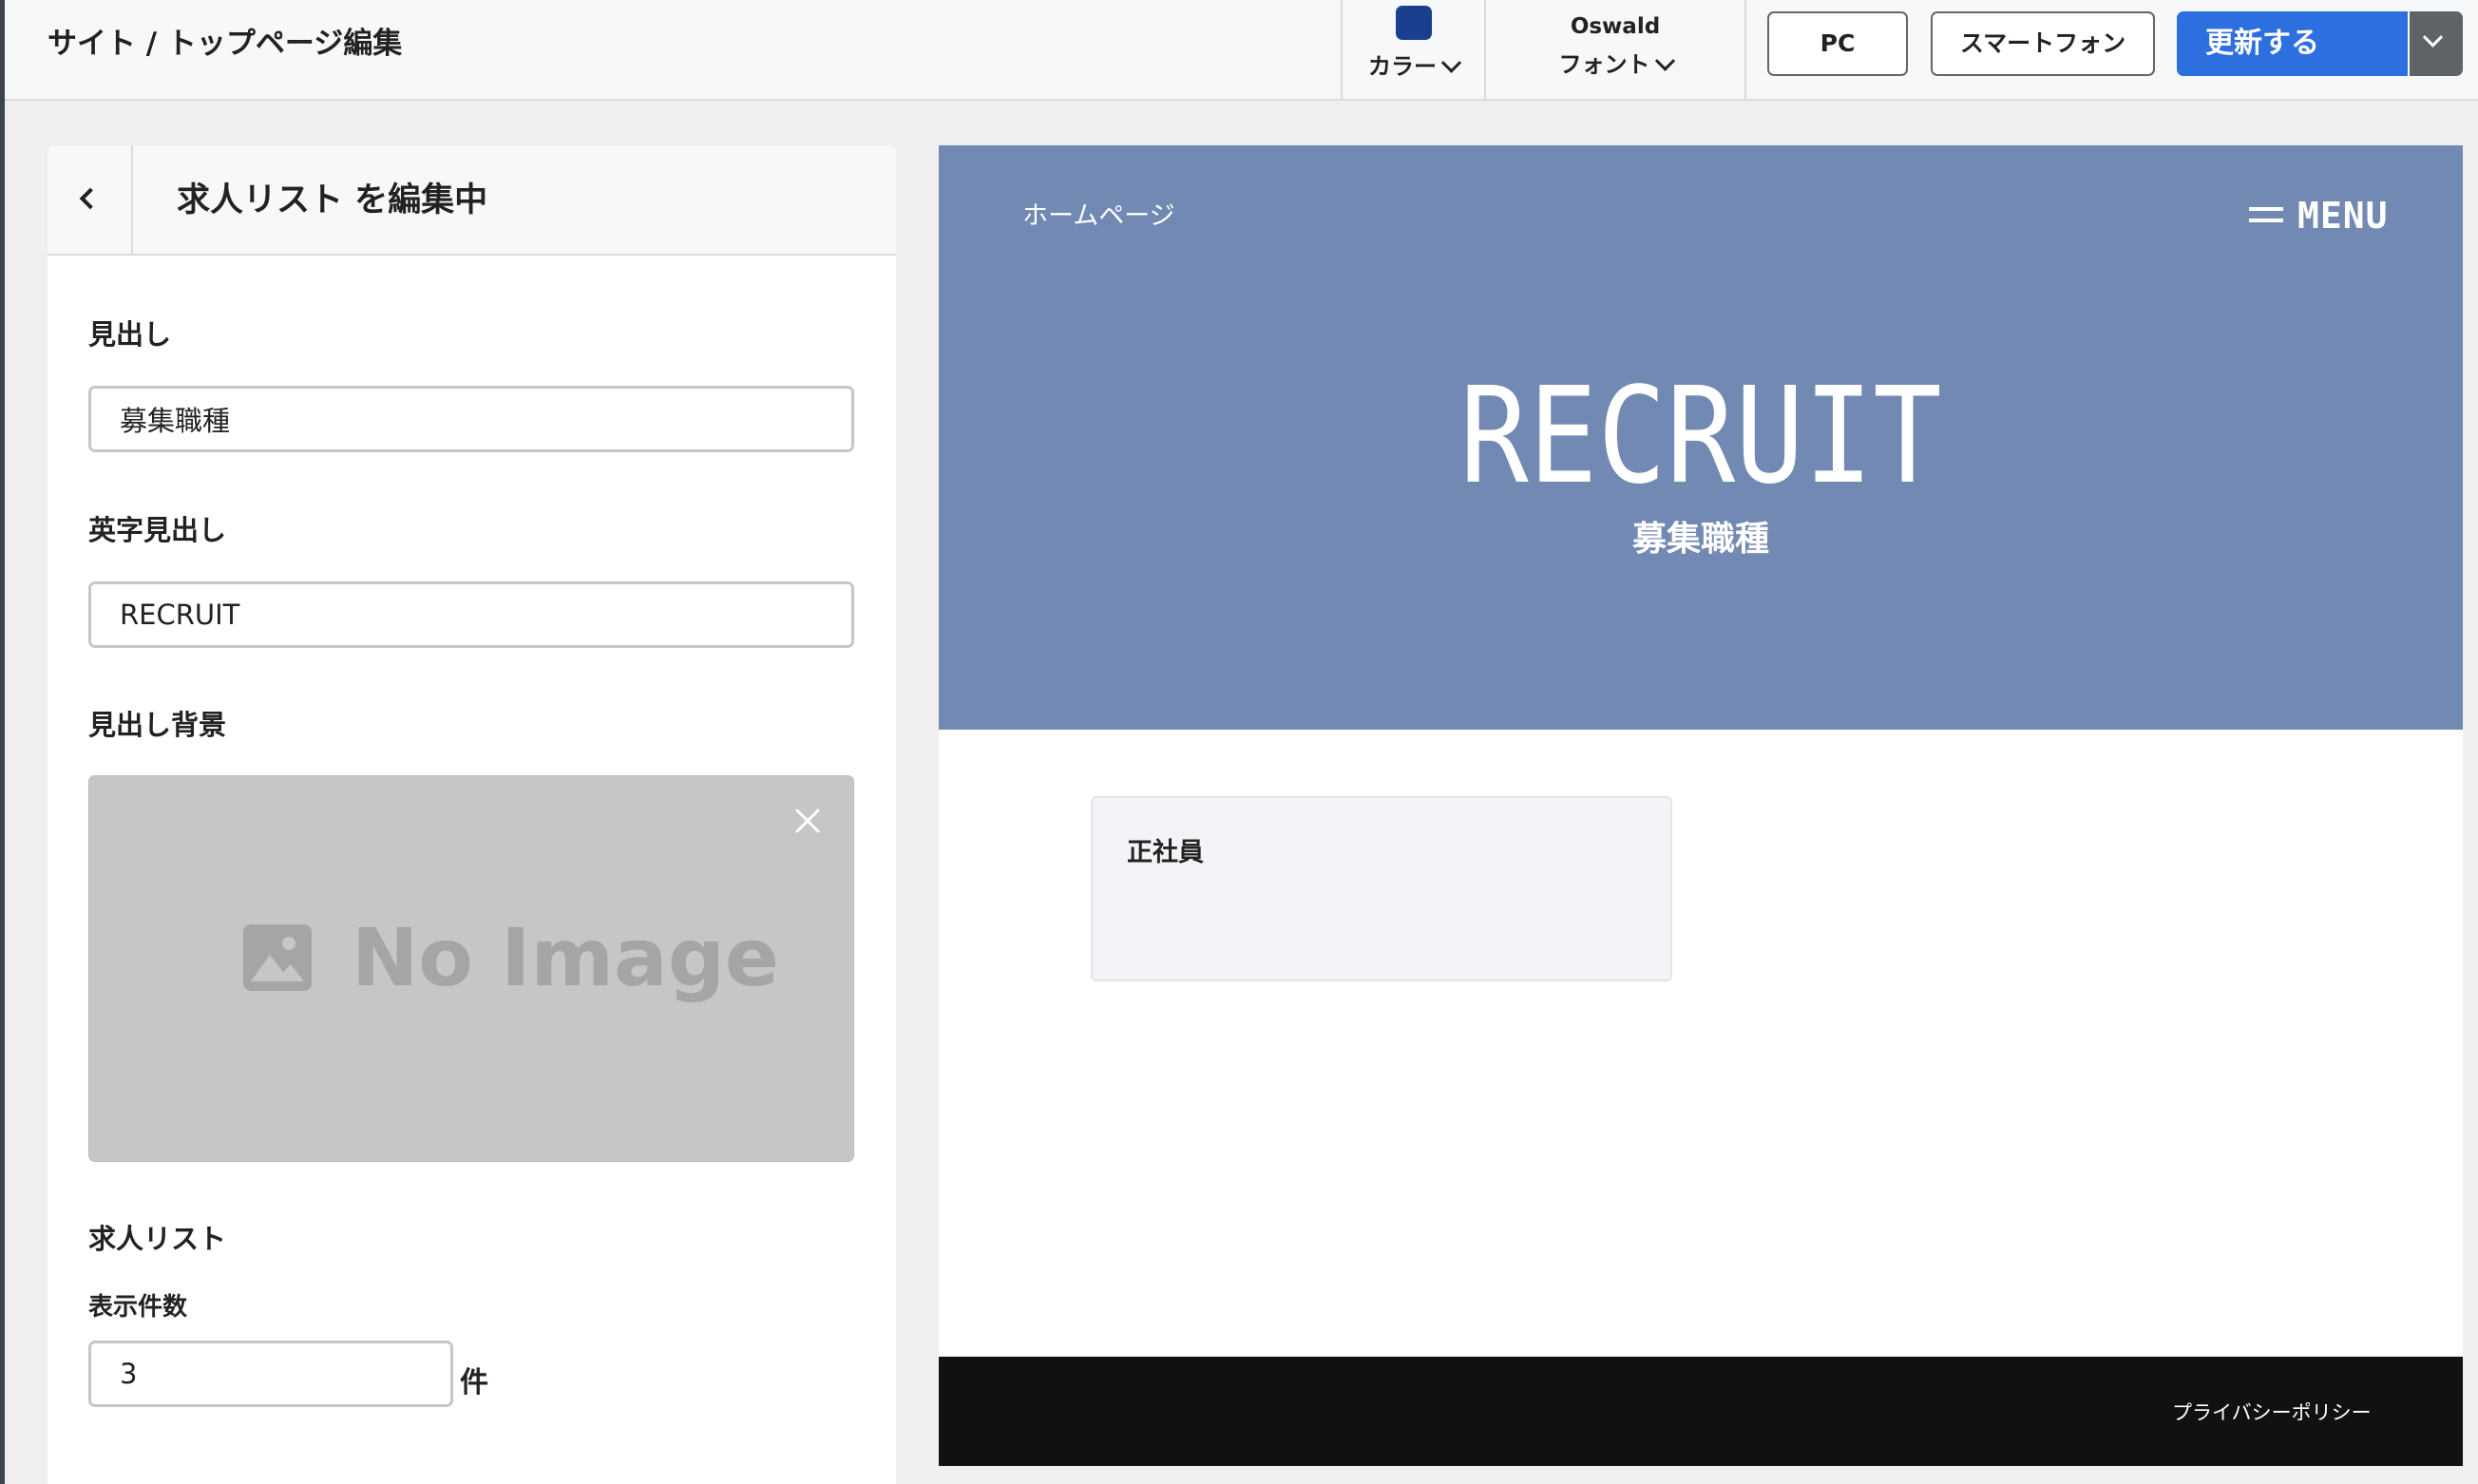 The image size is (2478, 1484). Describe the element at coordinates (2343, 216) in the screenshot. I see `preview-menu-button: MENU` at that location.